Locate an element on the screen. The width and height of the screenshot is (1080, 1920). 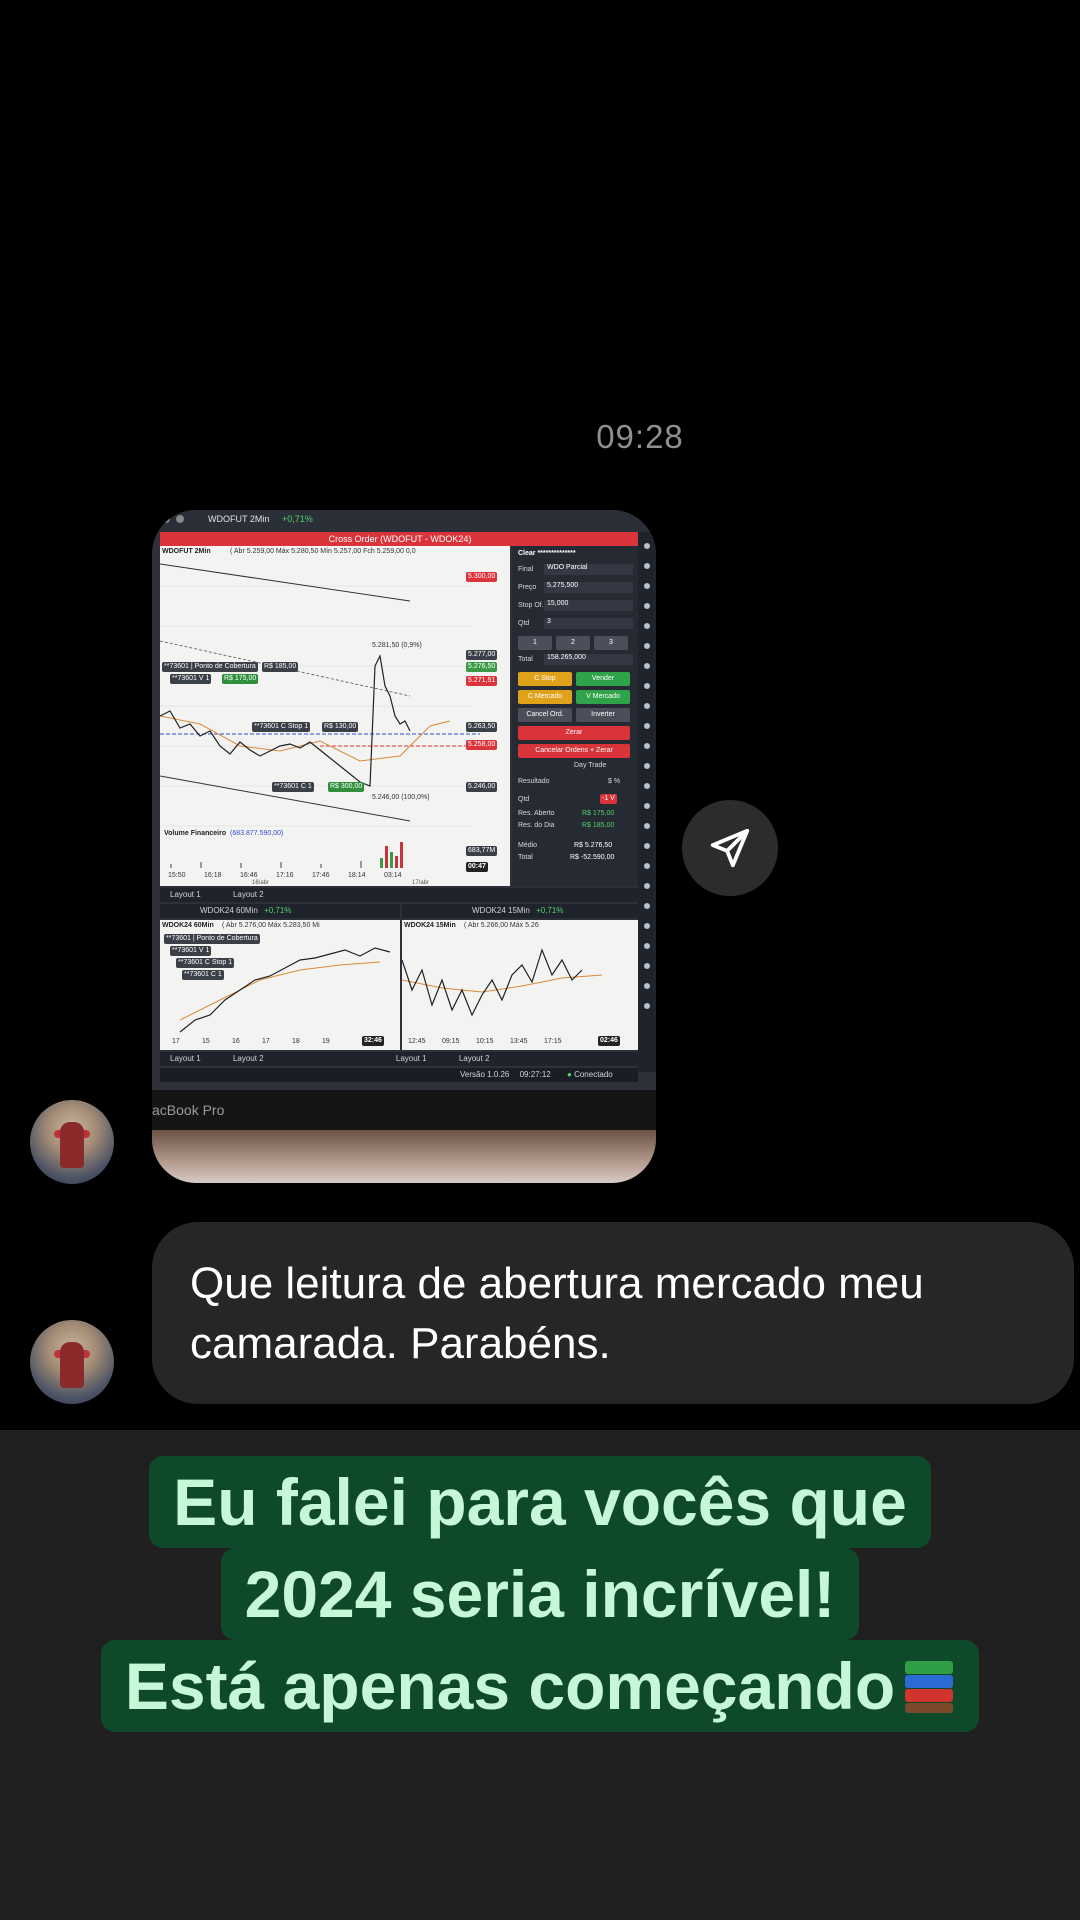
order-value-v1: R$ 175,00 is located at coordinates (240, 679).